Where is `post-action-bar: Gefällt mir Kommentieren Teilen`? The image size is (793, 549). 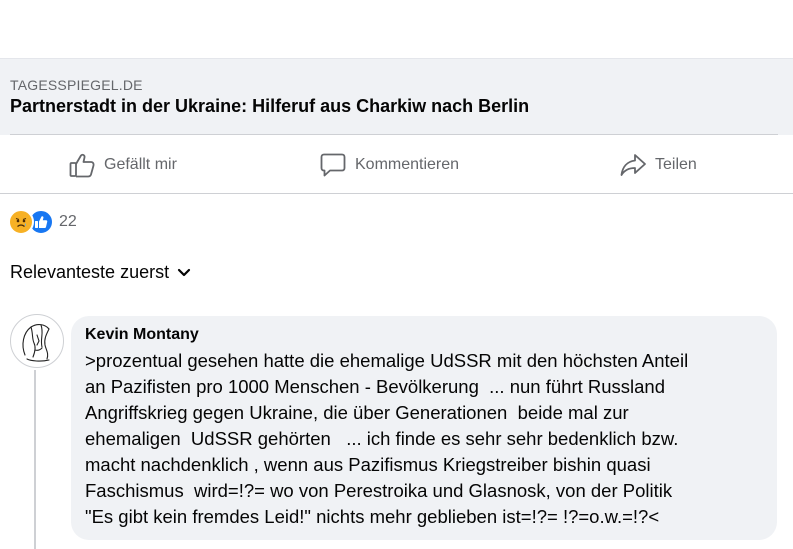
post-action-bar: Gefällt mir Kommentieren Teilen is located at coordinates (396, 165).